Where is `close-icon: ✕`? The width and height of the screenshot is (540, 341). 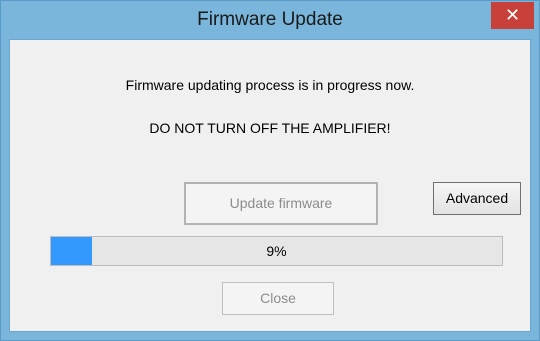
close-icon: ✕ is located at coordinates (512, 15).